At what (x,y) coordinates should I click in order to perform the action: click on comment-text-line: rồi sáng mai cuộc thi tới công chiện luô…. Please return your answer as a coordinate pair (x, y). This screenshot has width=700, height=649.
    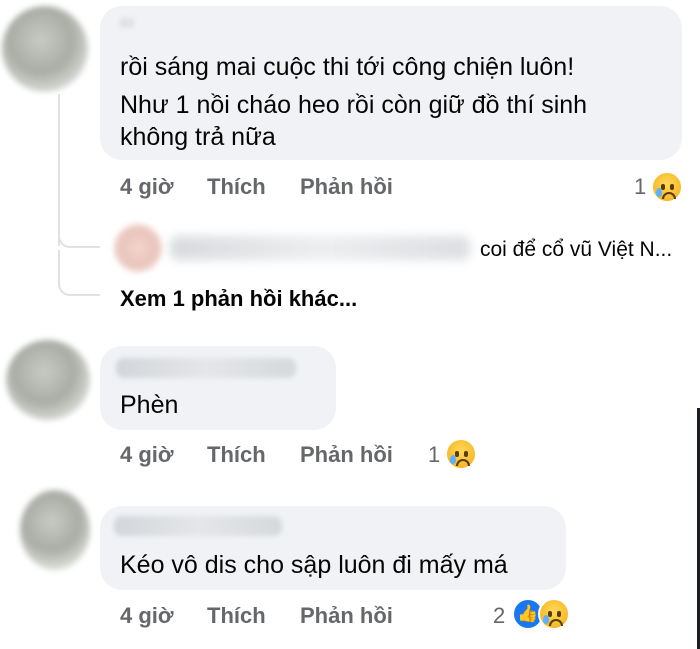
    Looking at the image, I should click on (347, 67).